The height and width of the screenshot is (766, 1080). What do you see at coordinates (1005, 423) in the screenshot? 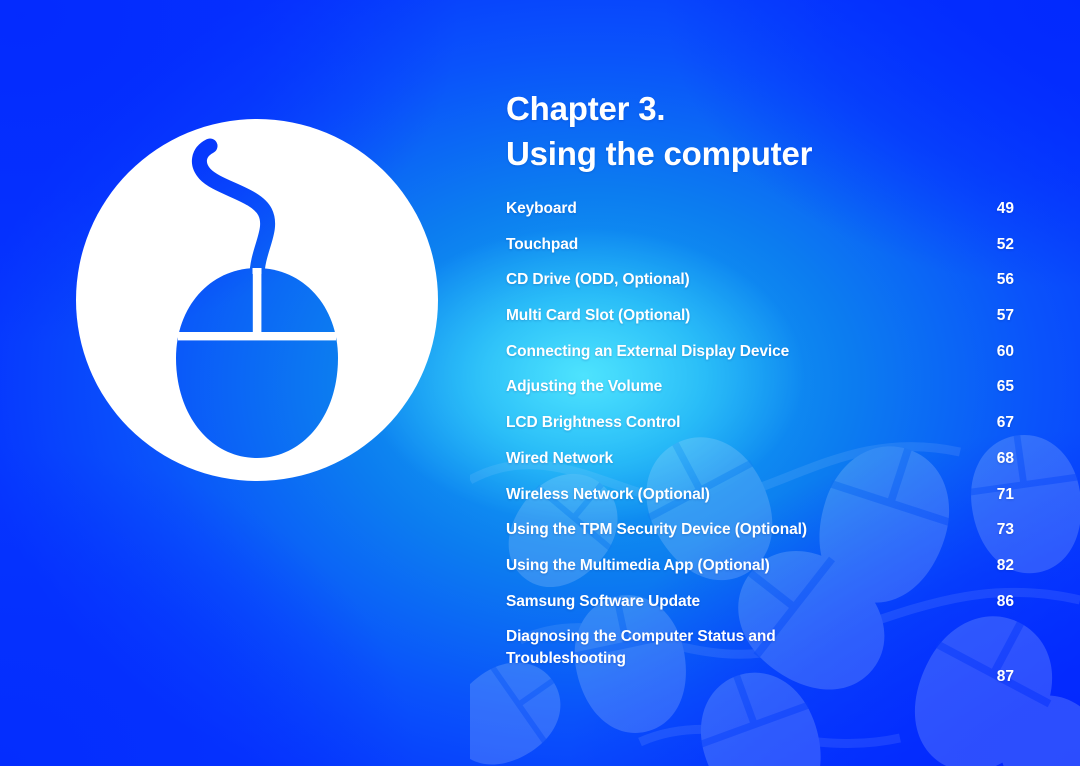
I see `toc-entry-page-number: 67` at bounding box center [1005, 423].